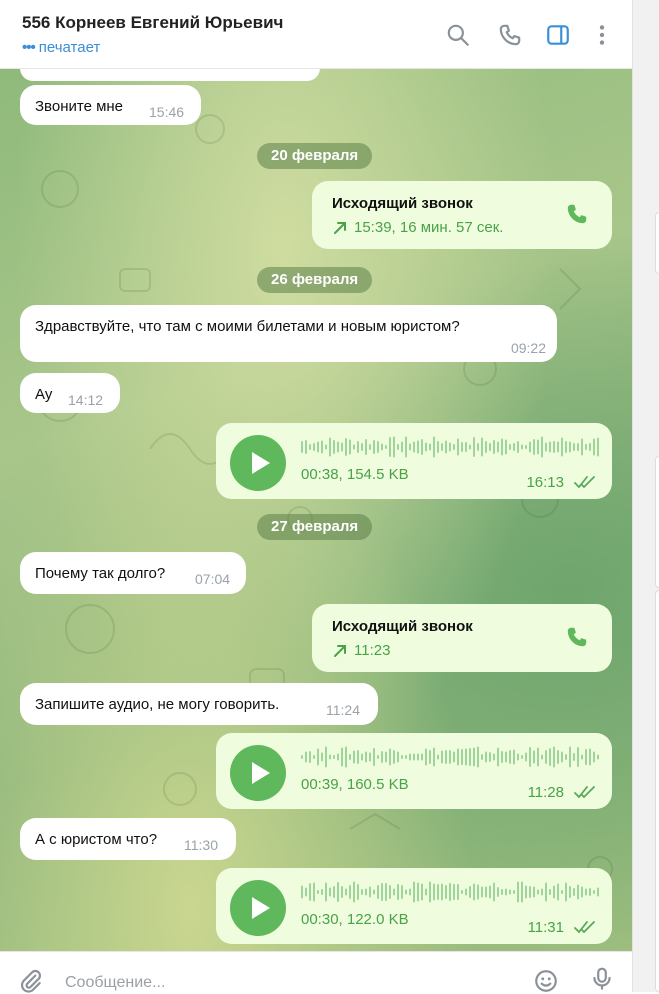 This screenshot has width=659, height=994. I want to click on incoming-message: Звоните мне 15:46, so click(110, 105).